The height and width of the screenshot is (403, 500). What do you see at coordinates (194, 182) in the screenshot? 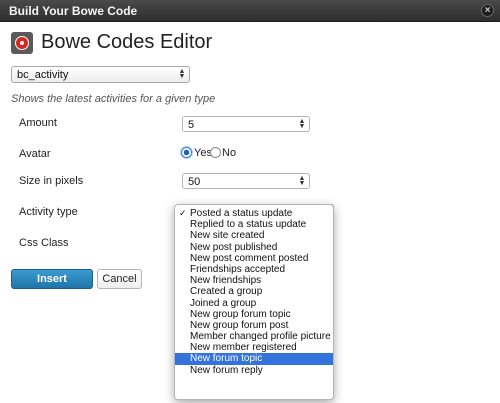
I see `size-value: 50` at bounding box center [194, 182].